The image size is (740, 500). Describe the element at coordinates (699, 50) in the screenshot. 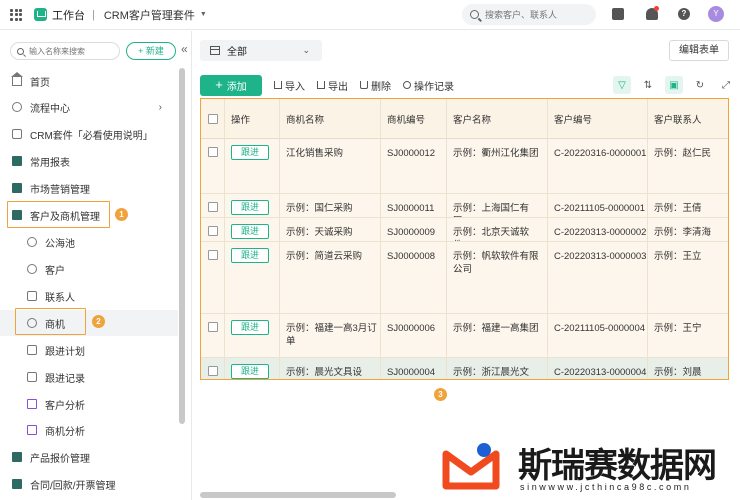

I see `edit-form-button: 编辑表单` at that location.